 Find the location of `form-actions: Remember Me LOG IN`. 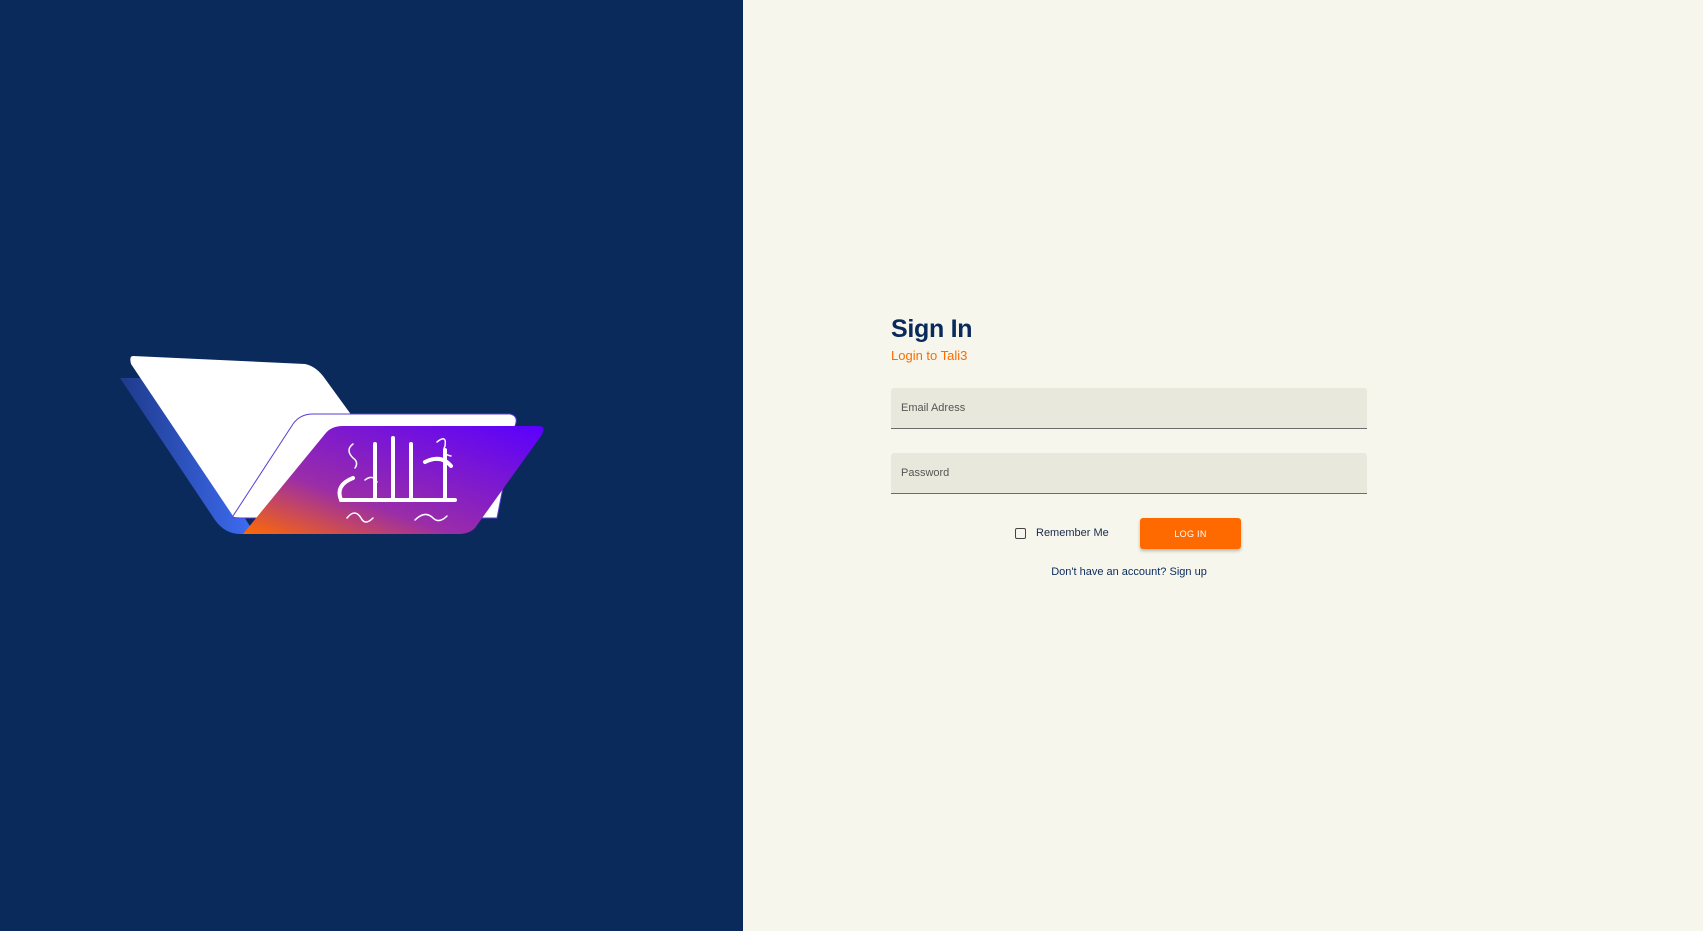

form-actions: Remember Me LOG IN is located at coordinates (1129, 534).